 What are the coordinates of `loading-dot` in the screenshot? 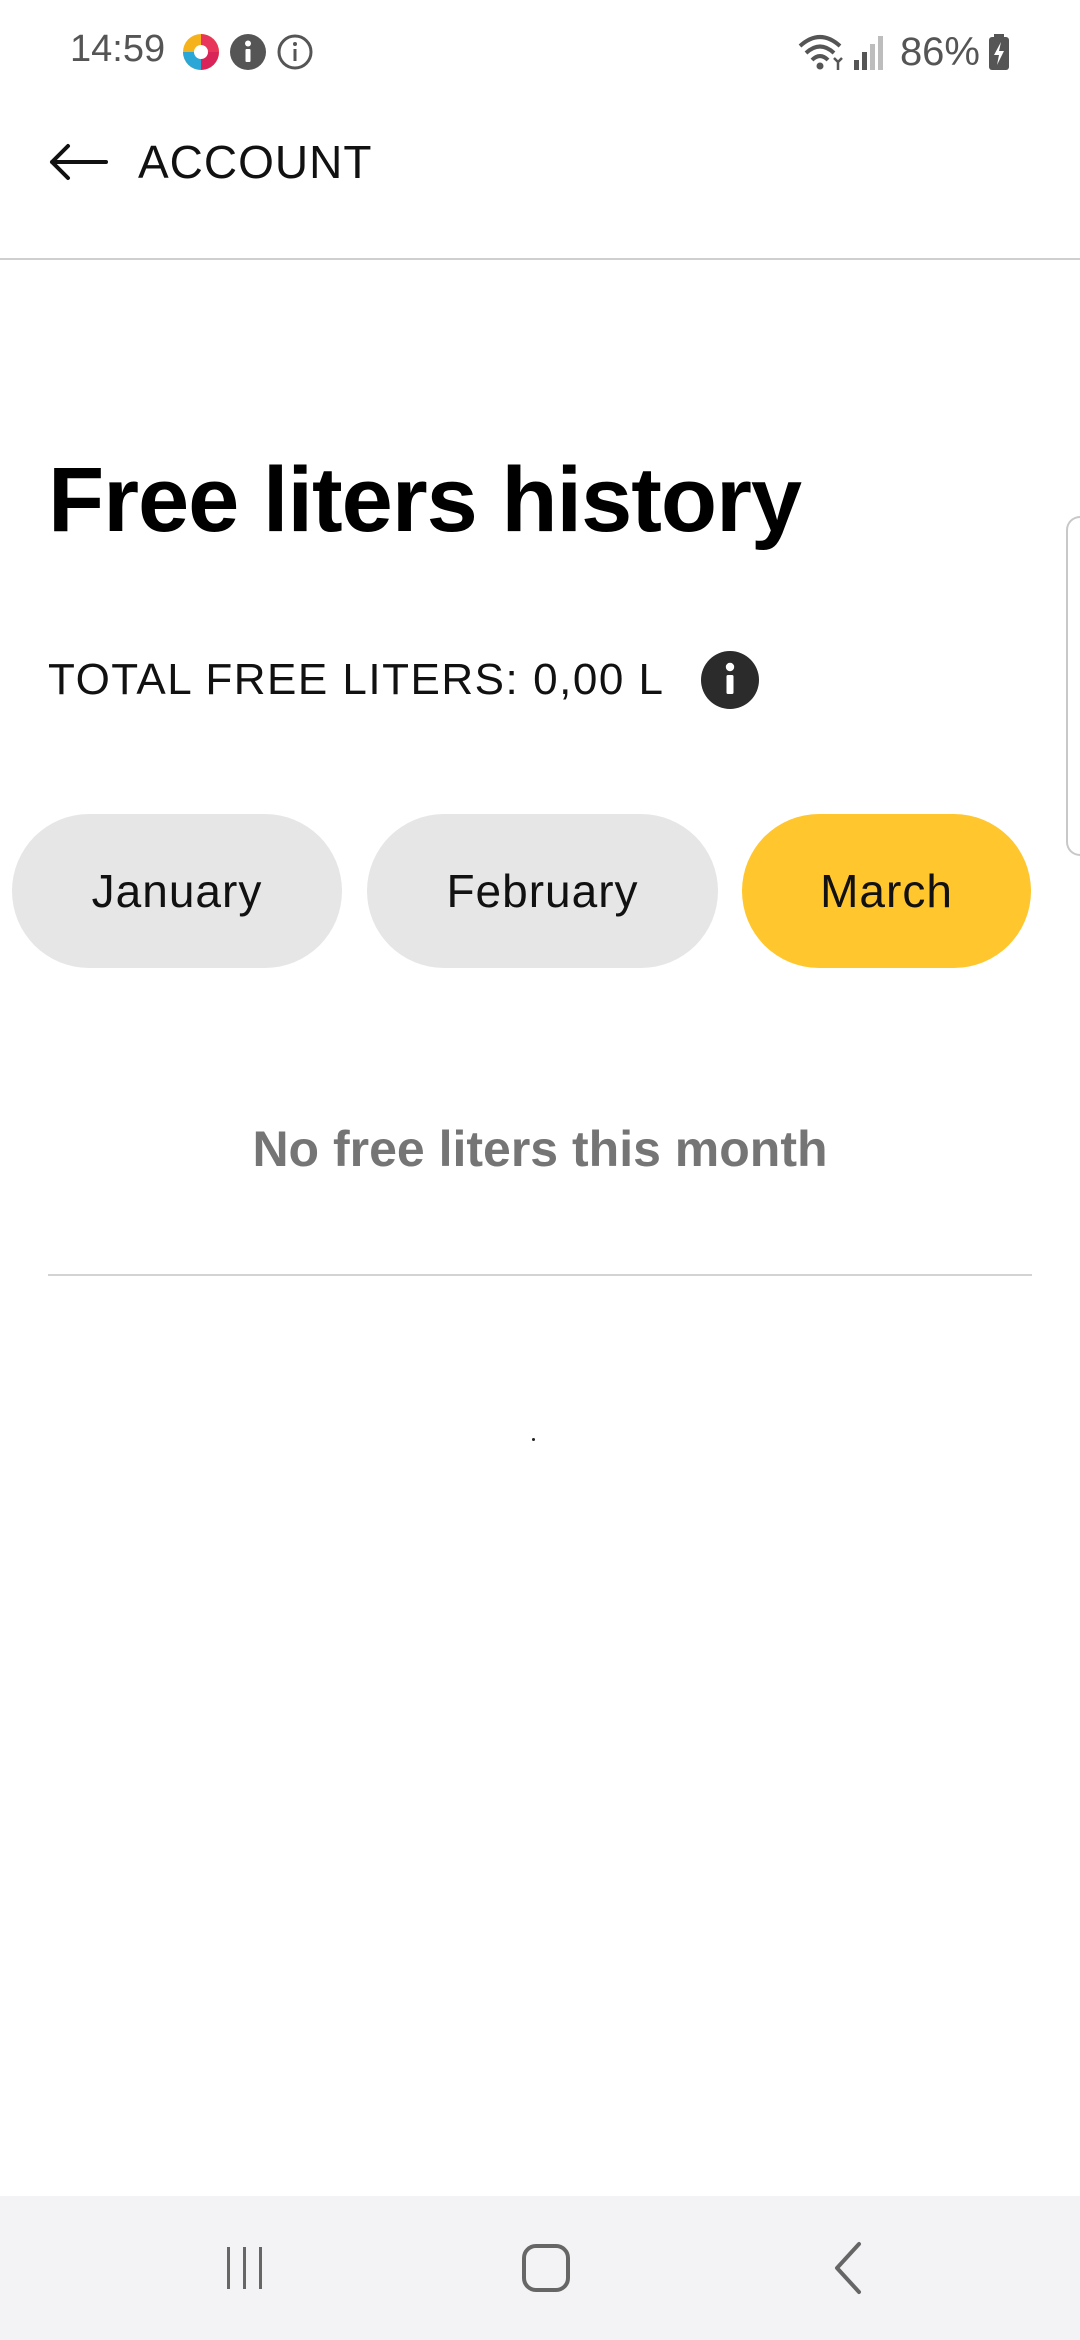 It's located at (533, 1439).